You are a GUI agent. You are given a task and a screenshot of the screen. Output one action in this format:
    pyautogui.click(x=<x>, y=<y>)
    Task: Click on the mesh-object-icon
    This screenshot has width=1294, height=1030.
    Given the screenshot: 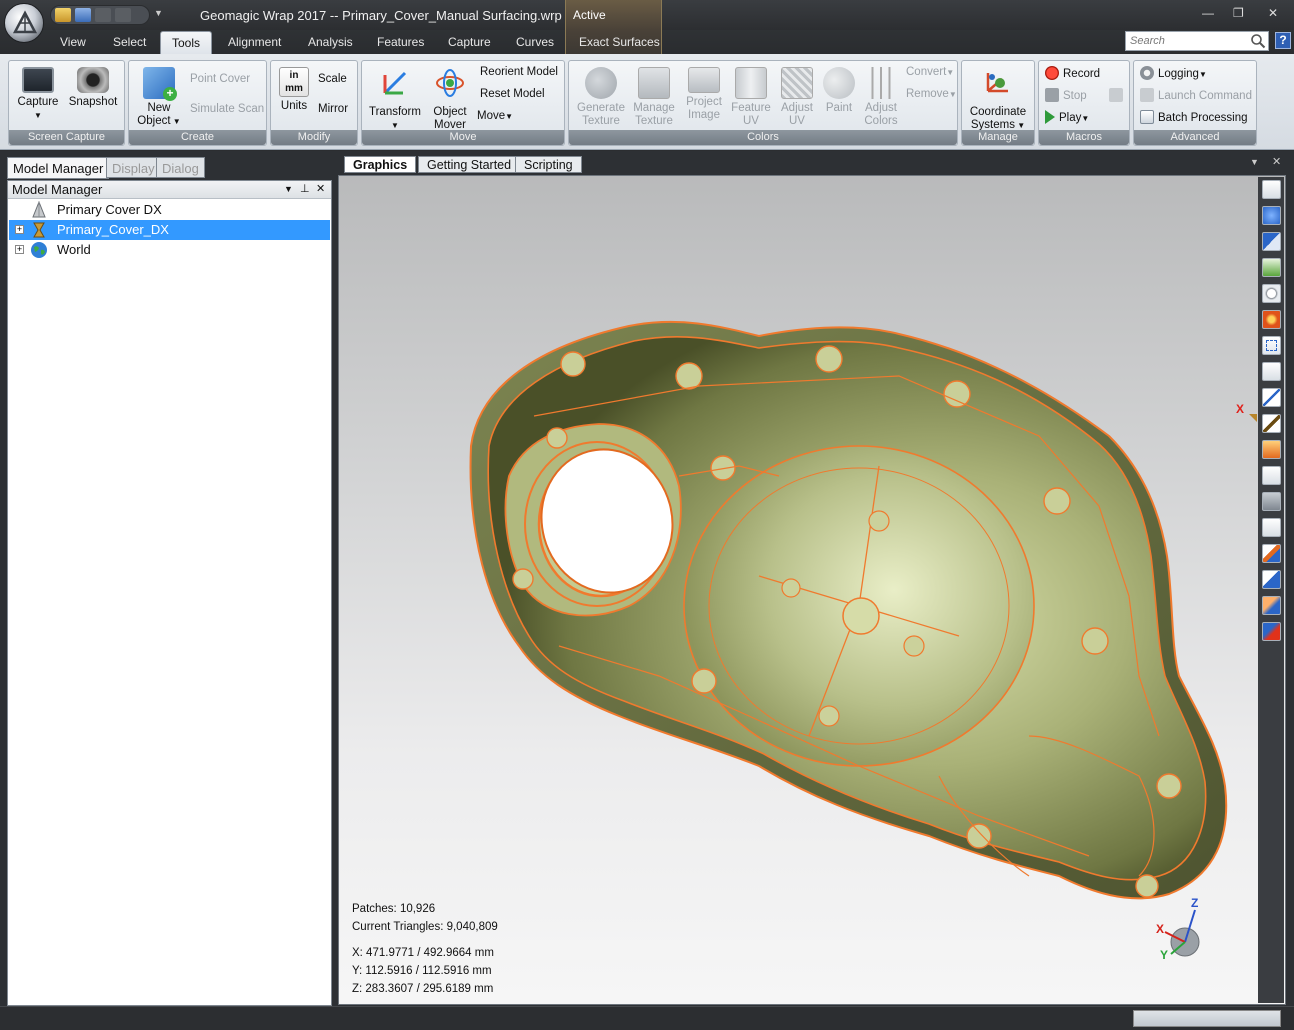 What is the action you would take?
    pyautogui.click(x=39, y=230)
    